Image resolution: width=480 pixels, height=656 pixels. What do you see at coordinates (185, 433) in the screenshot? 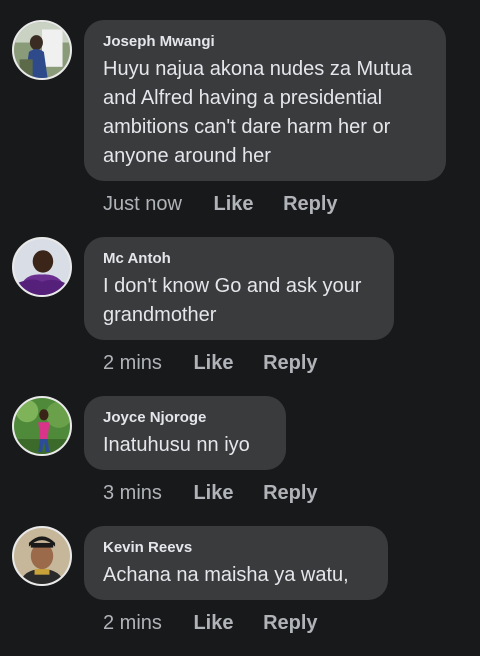
I see `comment-bubble: Joyce Njoroge Inatuhusu nn iyo` at bounding box center [185, 433].